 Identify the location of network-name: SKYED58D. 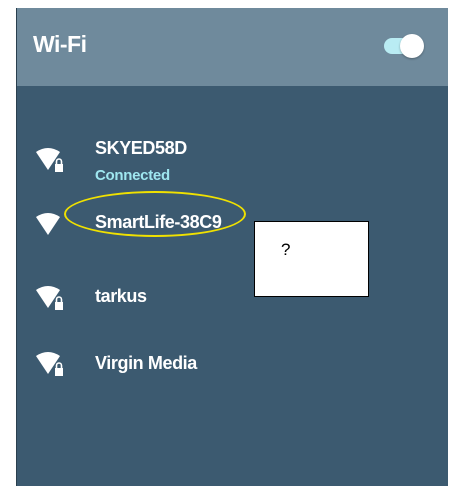
(141, 148).